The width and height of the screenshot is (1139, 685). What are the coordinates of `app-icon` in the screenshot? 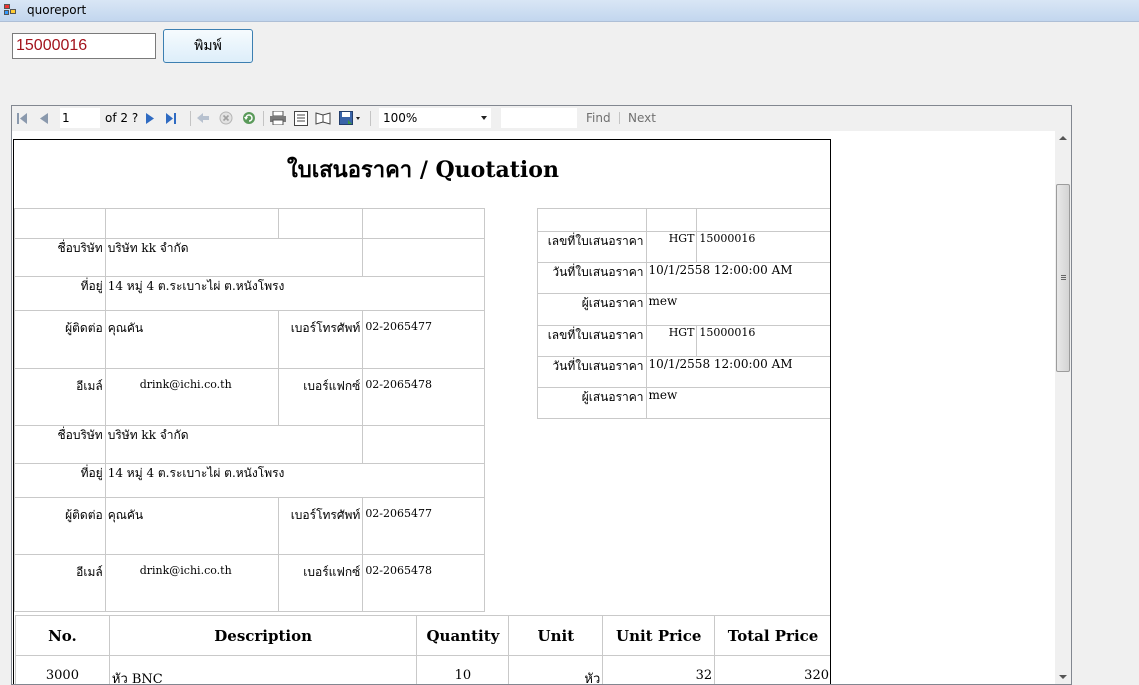 It's located at (11, 10).